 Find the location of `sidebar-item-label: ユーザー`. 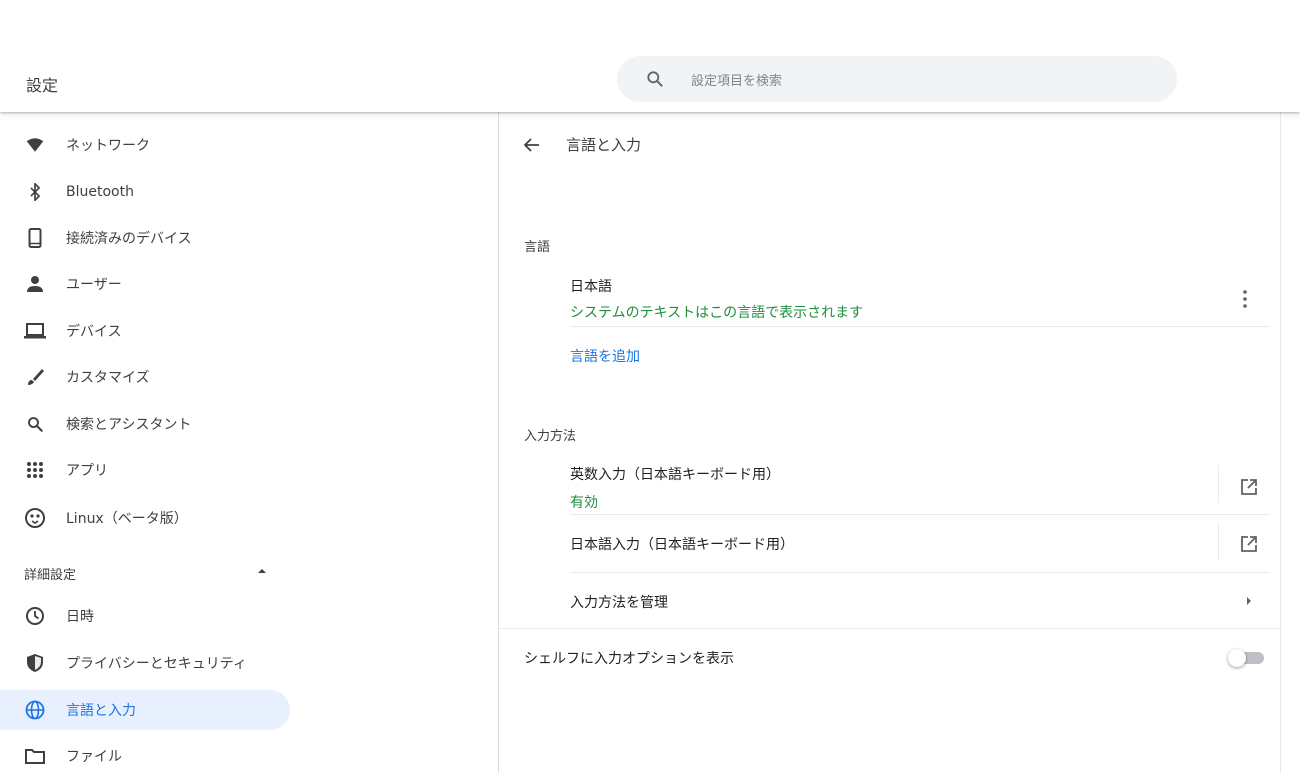

sidebar-item-label: ユーザー is located at coordinates (94, 285).